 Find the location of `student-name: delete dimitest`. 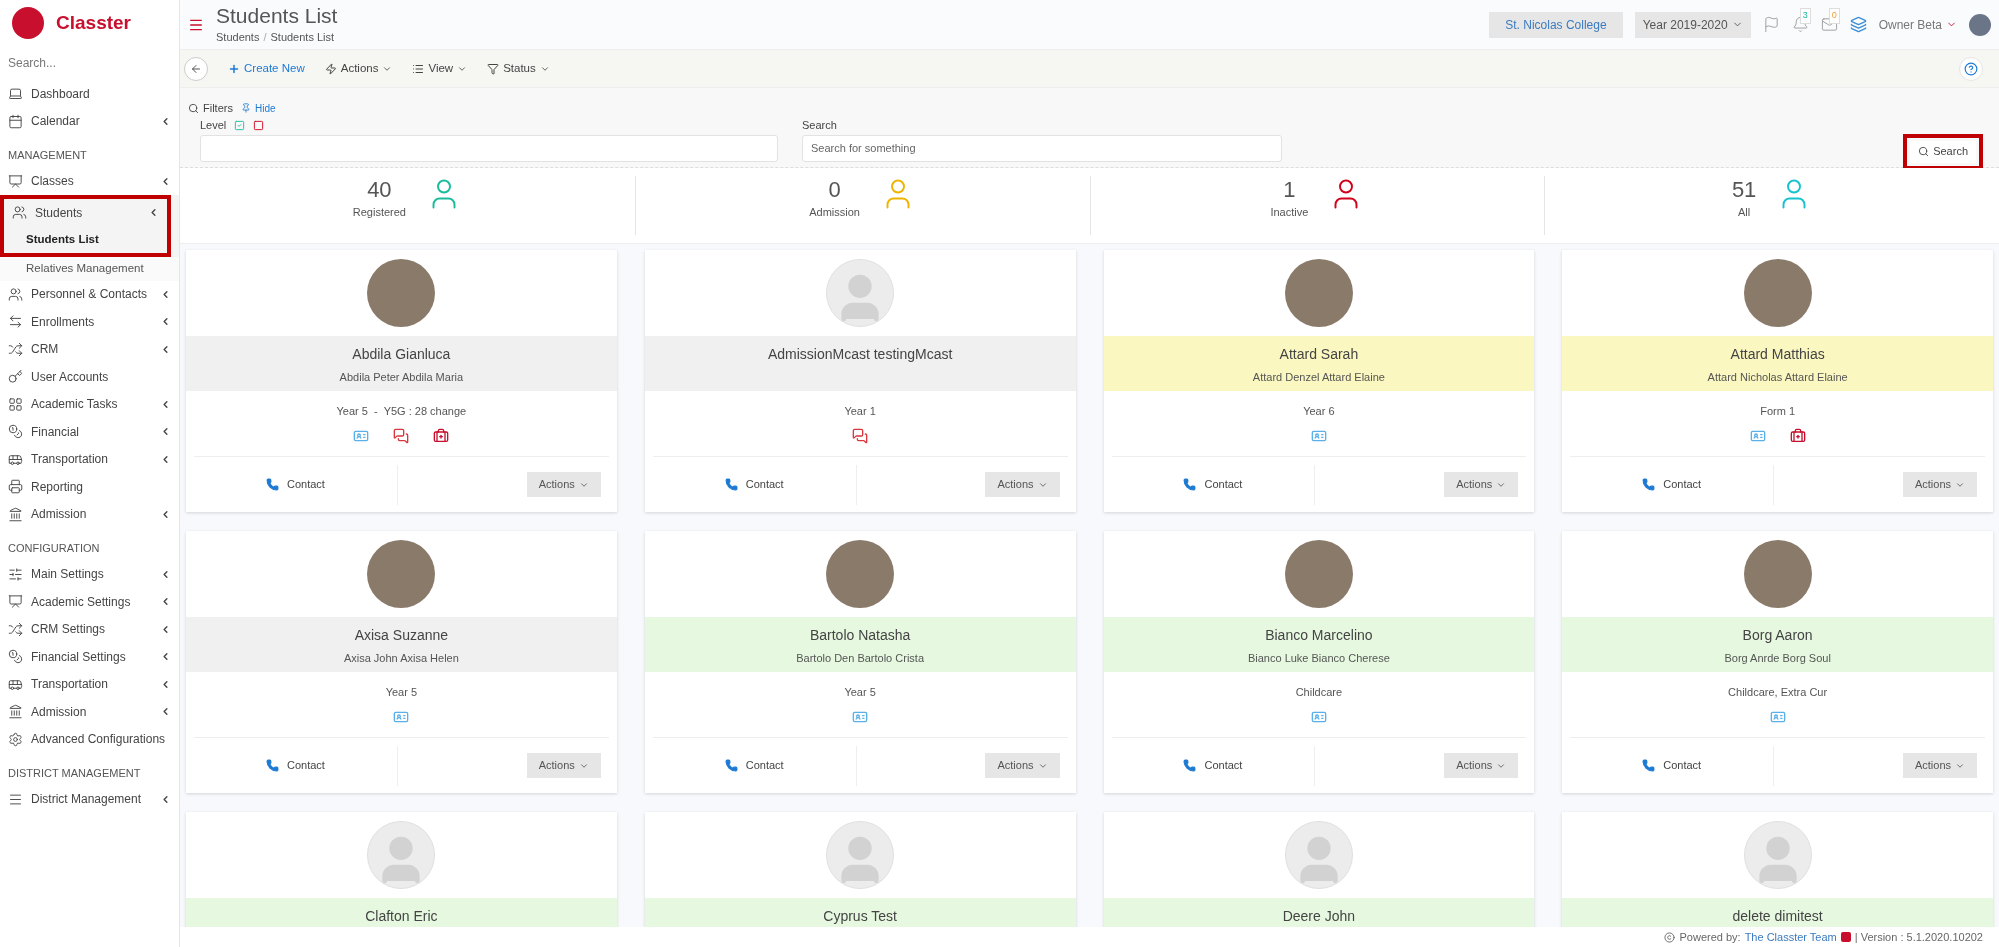

student-name: delete dimitest is located at coordinates (1777, 916).